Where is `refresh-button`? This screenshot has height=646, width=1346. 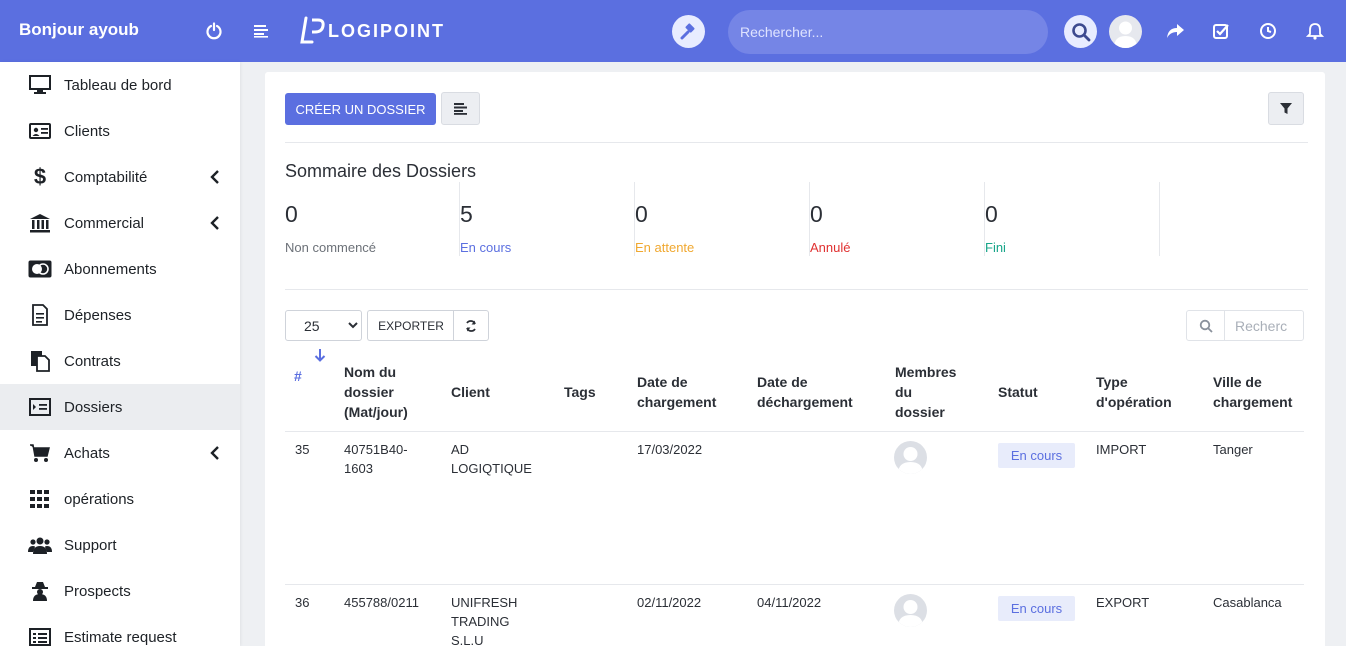
refresh-button is located at coordinates (471, 325).